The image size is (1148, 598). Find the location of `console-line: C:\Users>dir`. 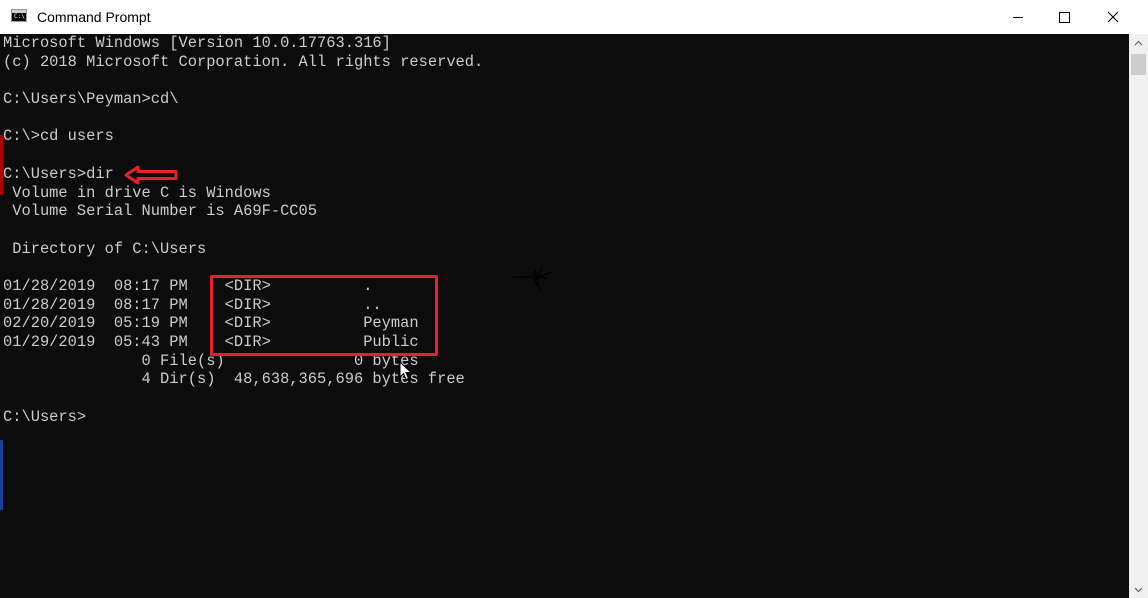

console-line: C:\Users>dir is located at coordinates (58, 173).